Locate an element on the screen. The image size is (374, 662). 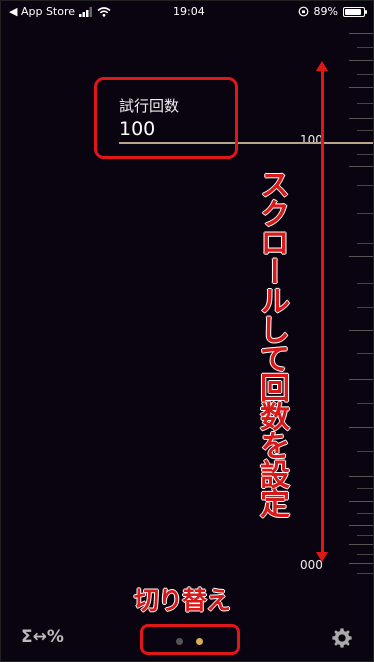
back-to-app-link: ◀ App Store is located at coordinates (42, 11).